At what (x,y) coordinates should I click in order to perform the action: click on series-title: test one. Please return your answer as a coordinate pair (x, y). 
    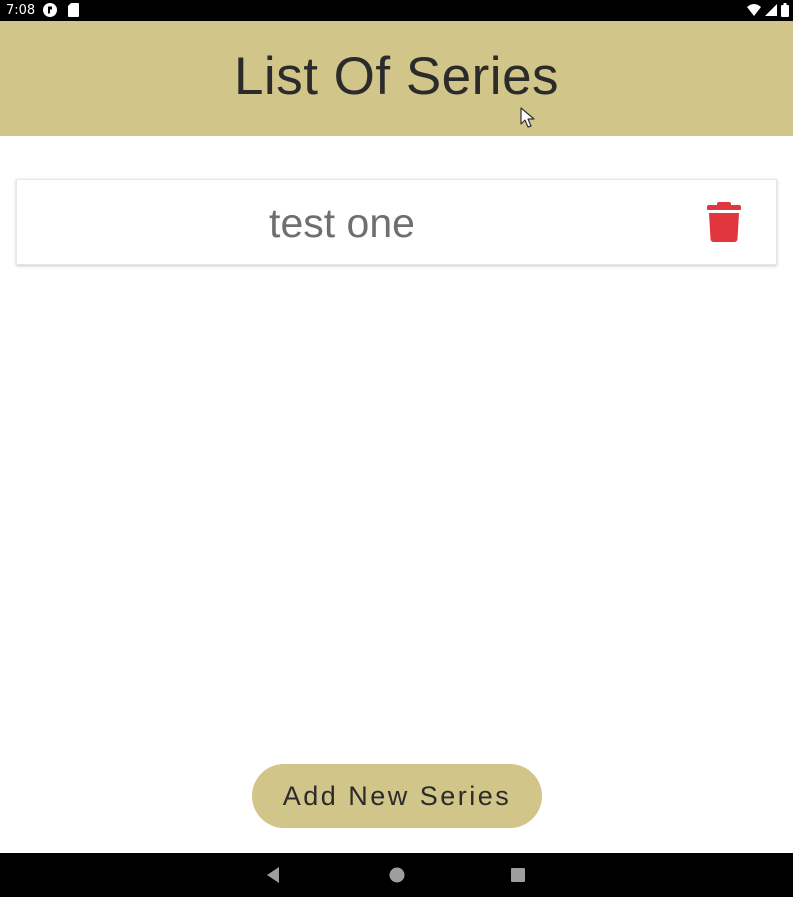
    Looking at the image, I should click on (342, 222).